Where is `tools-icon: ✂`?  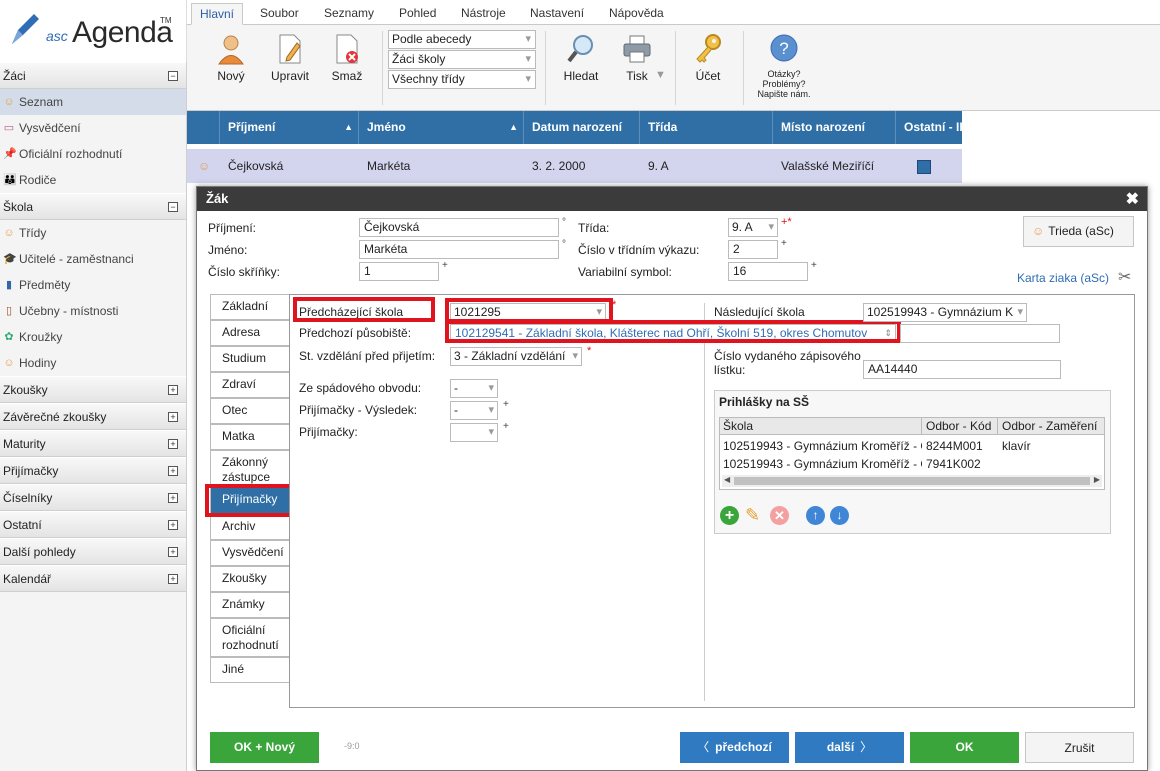
tools-icon: ✂ is located at coordinates (1124, 277).